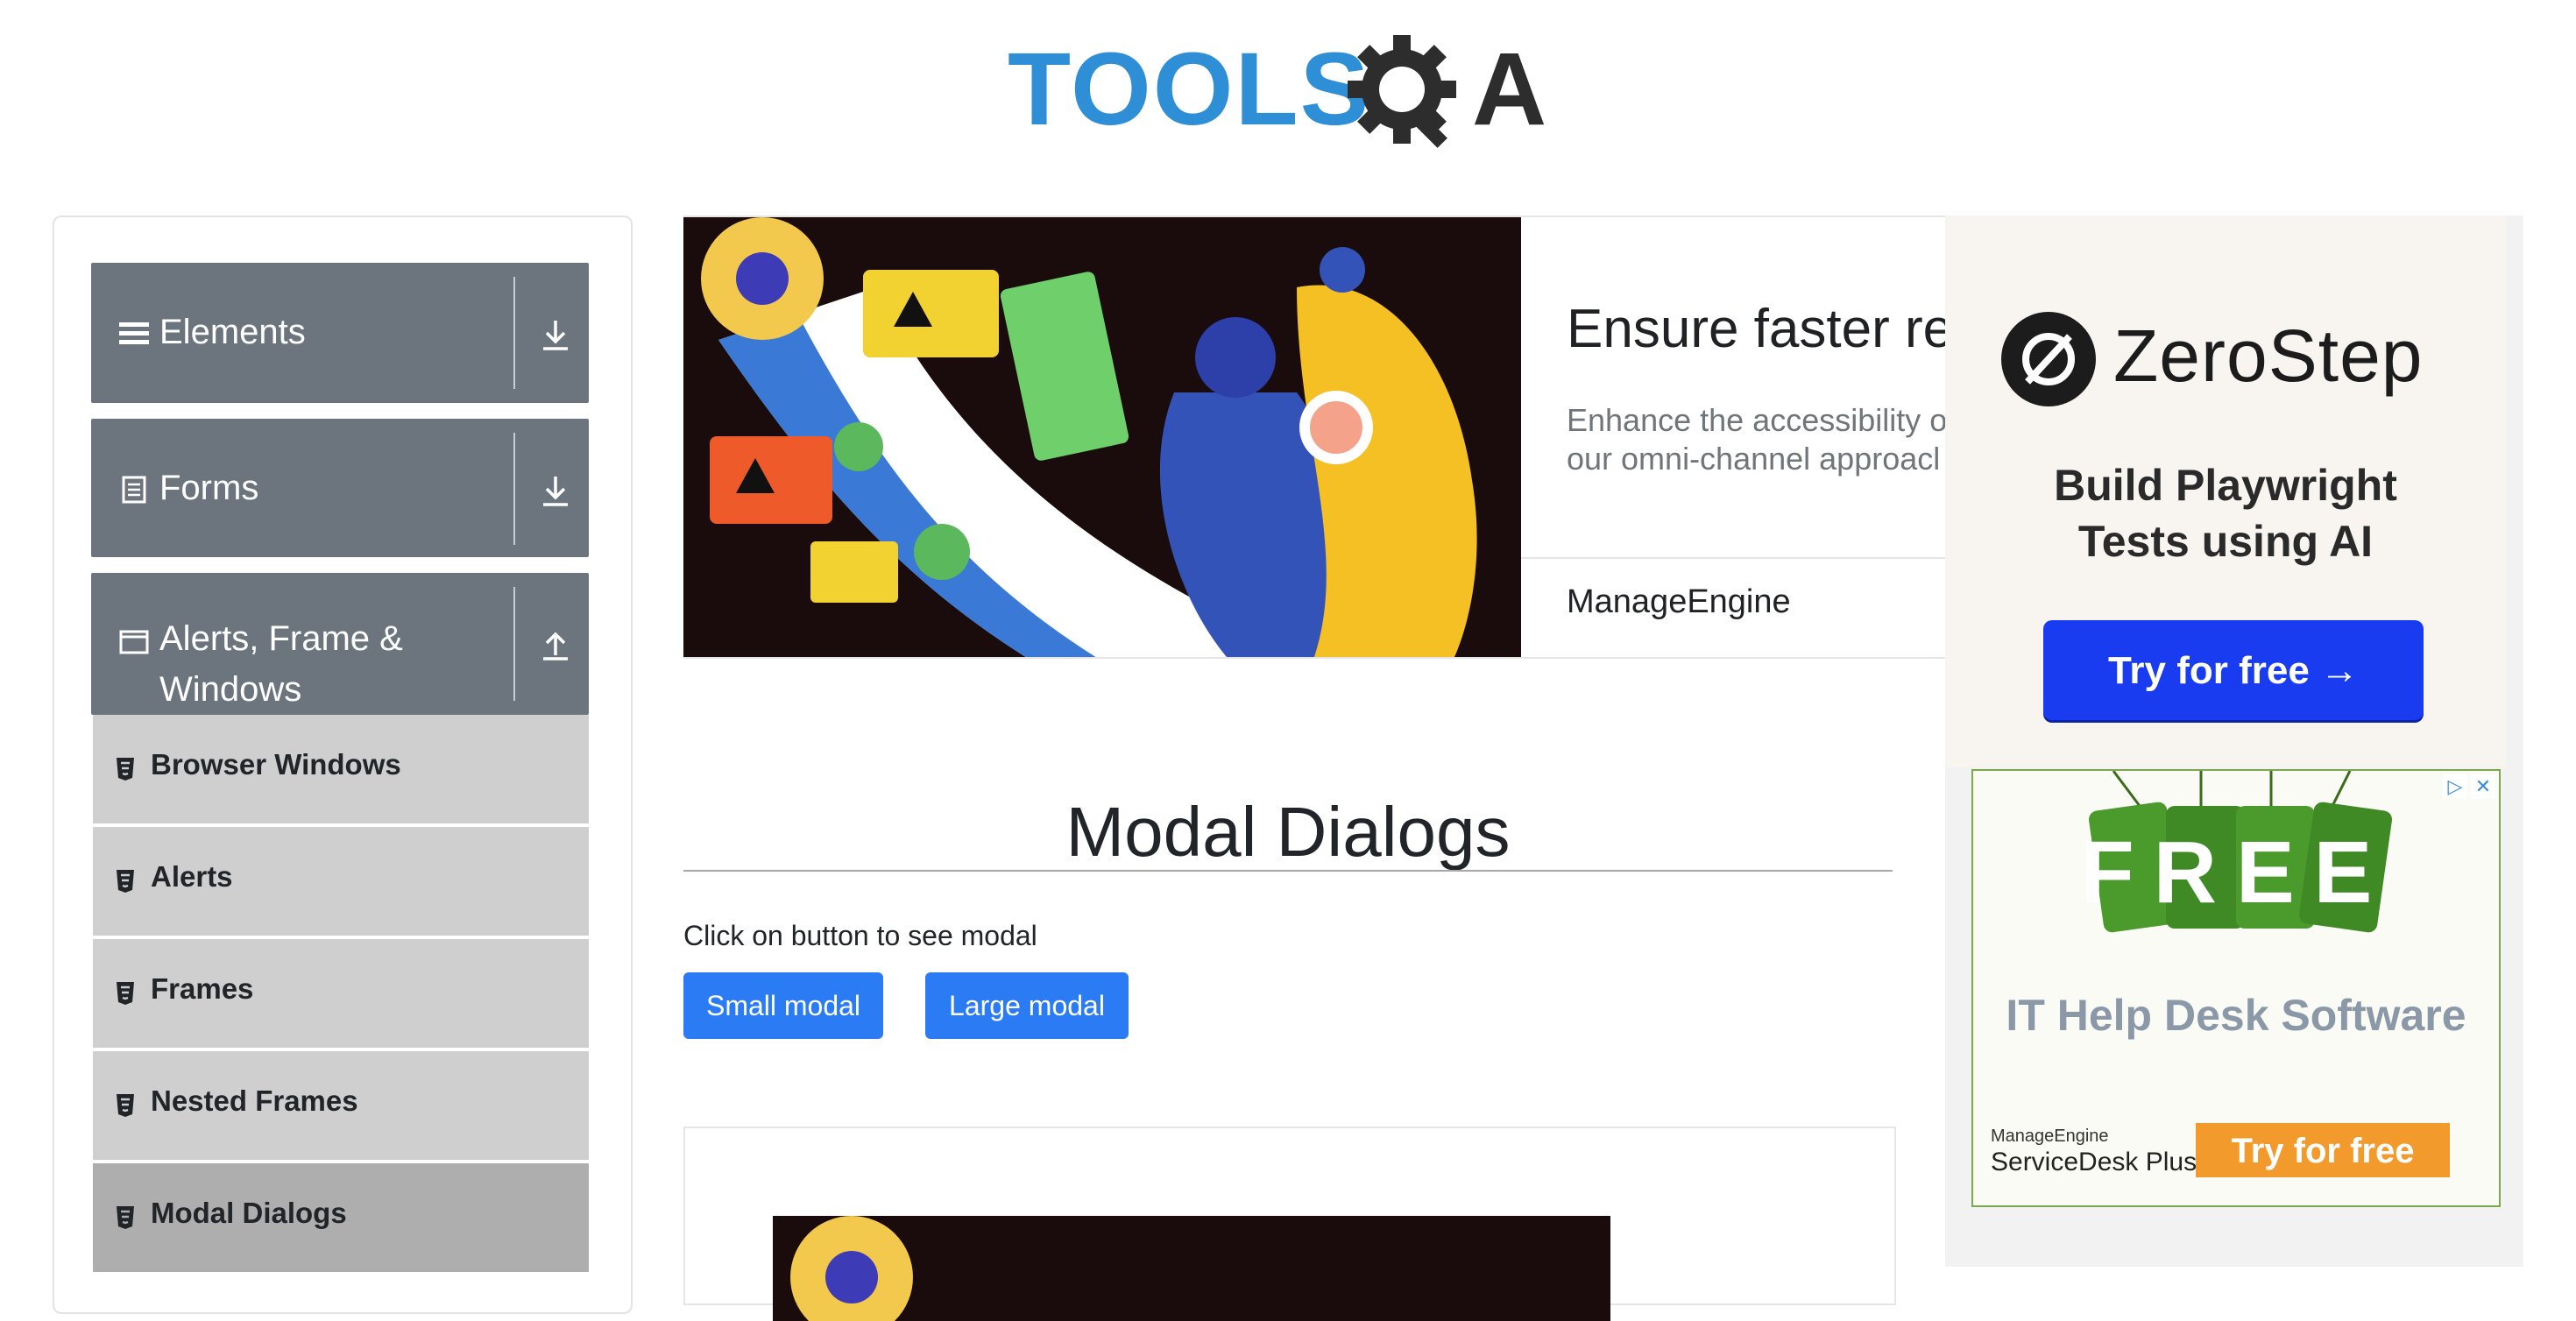 The height and width of the screenshot is (1321, 2576). I want to click on zerostep-tagline-line: Build Playwright, so click(2225, 486).